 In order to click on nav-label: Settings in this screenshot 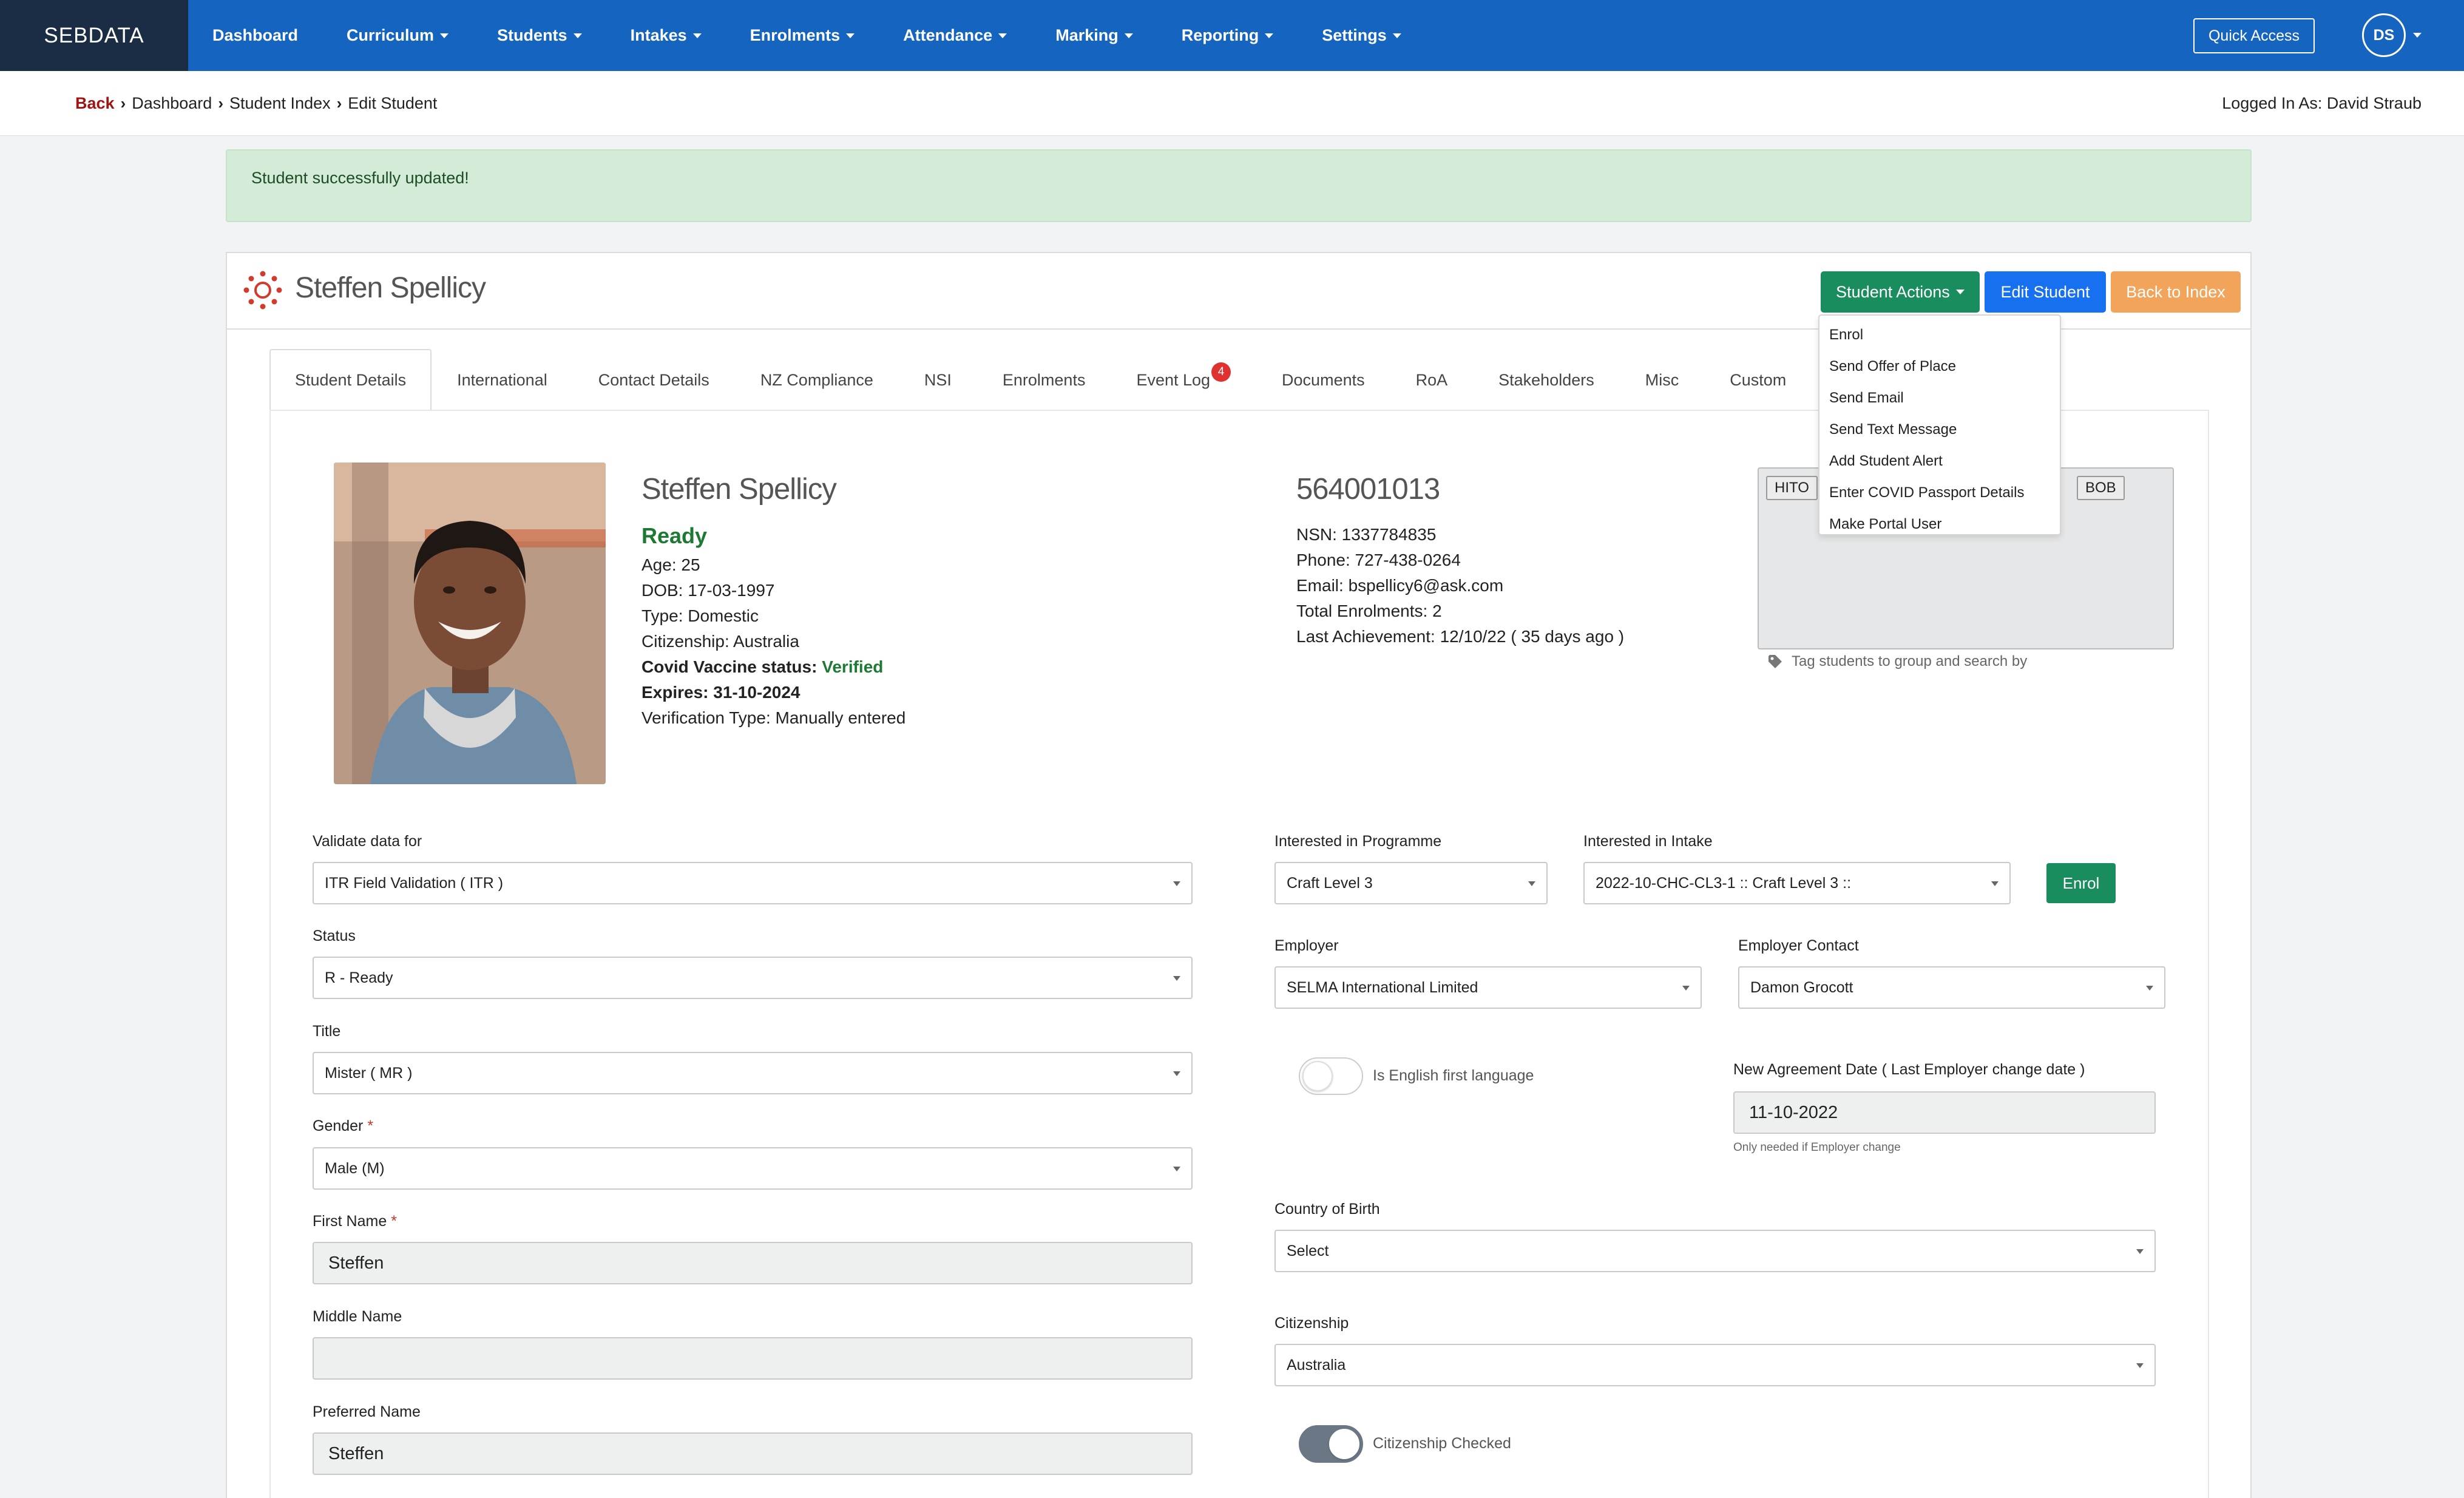, I will do `click(1354, 35)`.